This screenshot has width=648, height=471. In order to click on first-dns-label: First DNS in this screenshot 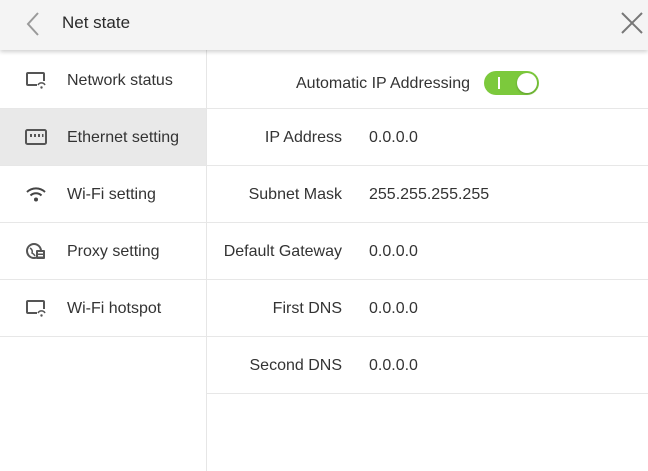, I will do `click(307, 308)`.